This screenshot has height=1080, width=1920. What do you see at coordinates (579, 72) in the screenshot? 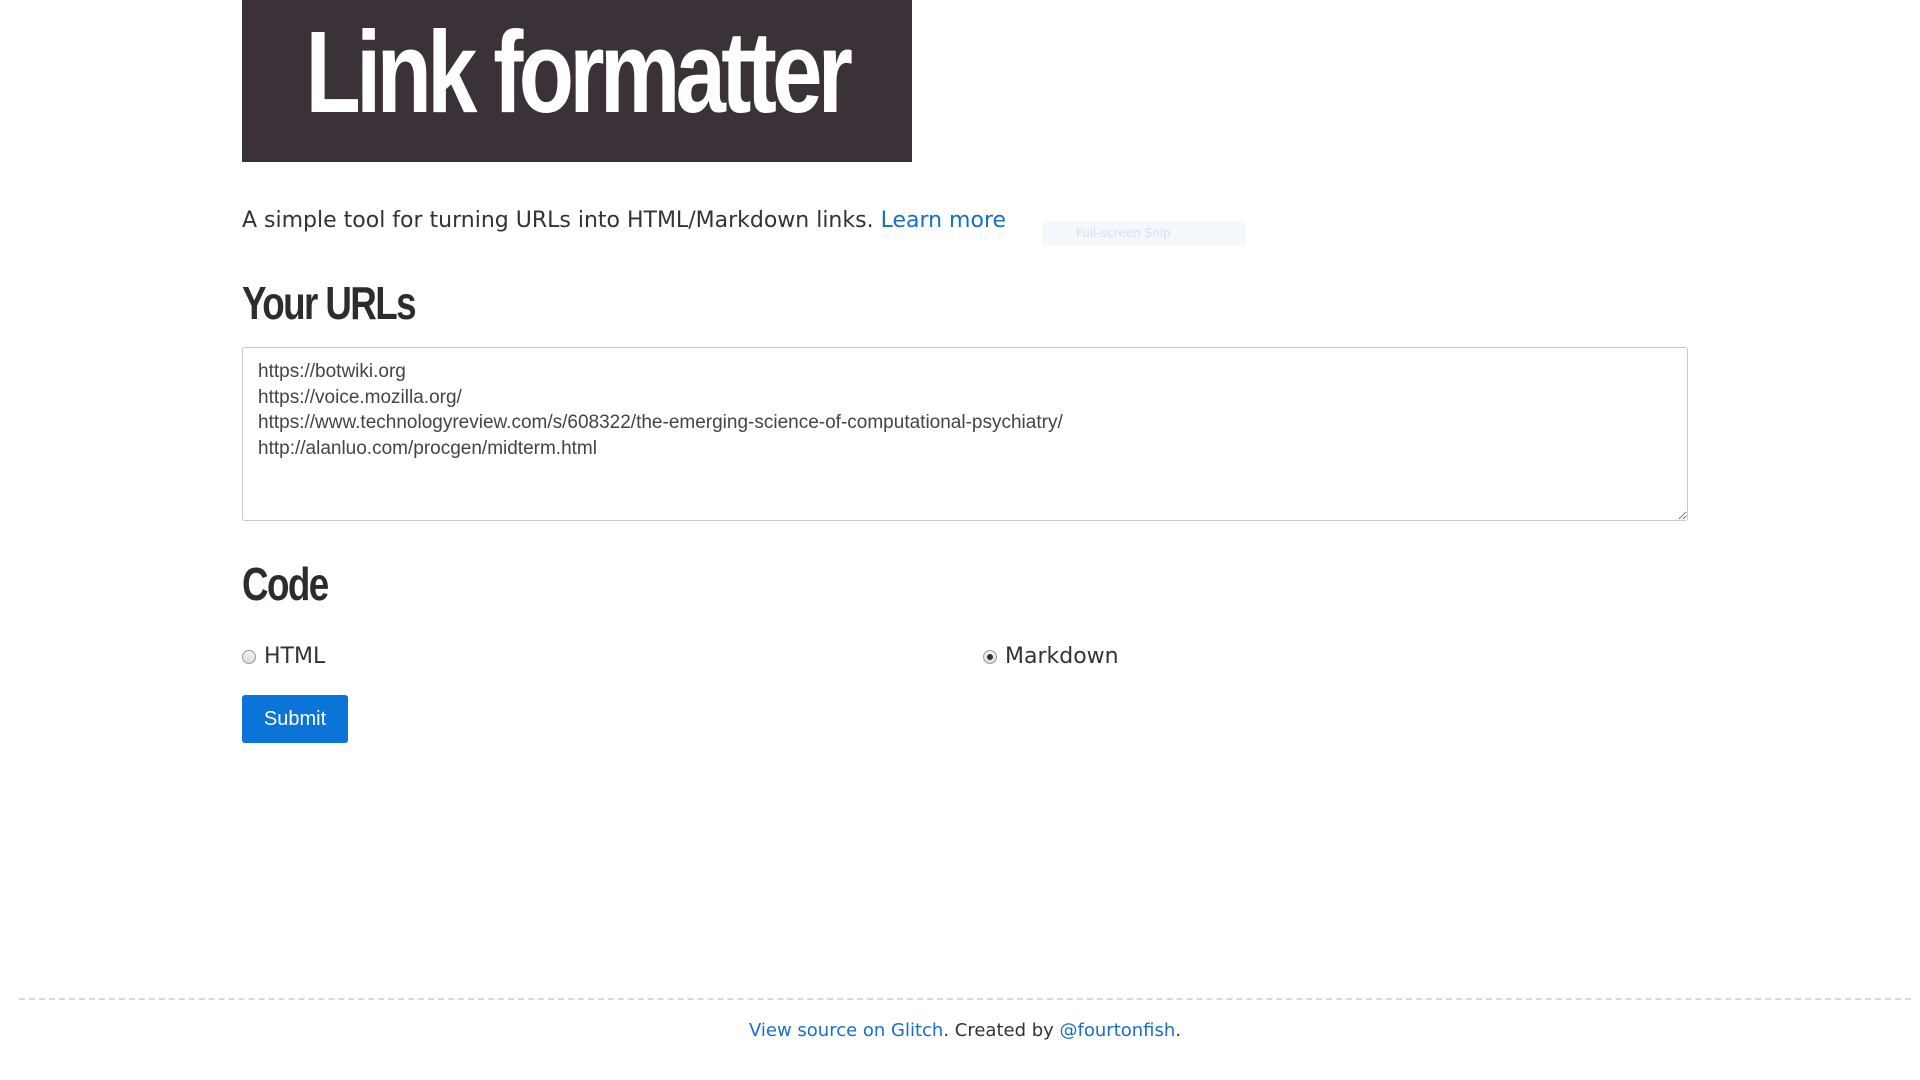
I see `page-title: Link formatter` at bounding box center [579, 72].